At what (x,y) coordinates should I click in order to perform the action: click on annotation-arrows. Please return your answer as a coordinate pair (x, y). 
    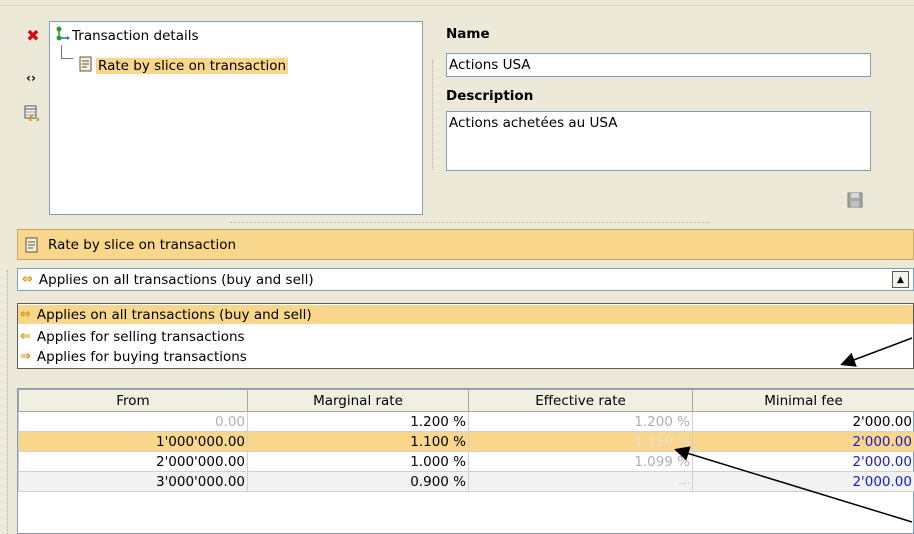
    Looking at the image, I should click on (793, 430).